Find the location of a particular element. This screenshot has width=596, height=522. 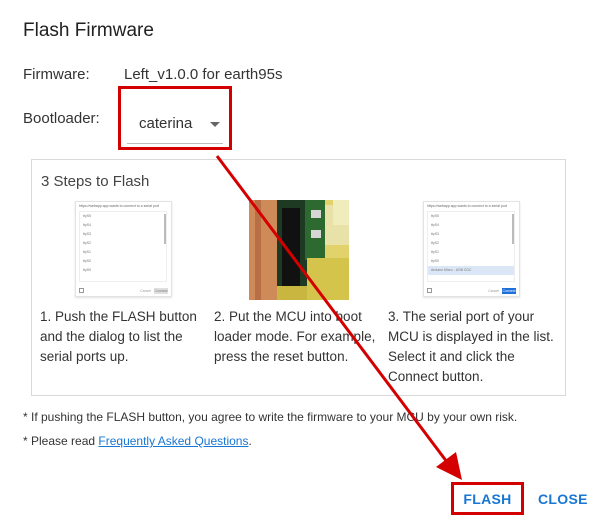

steps-heading: 3 Steps to Flash is located at coordinates (95, 181).